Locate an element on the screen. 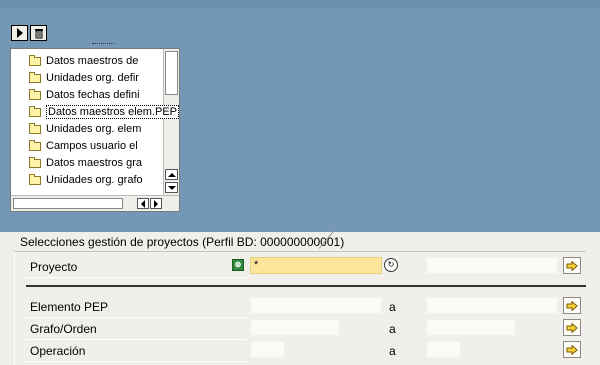 This screenshot has height=365, width=600. left-arrow-icon is located at coordinates (143, 203).